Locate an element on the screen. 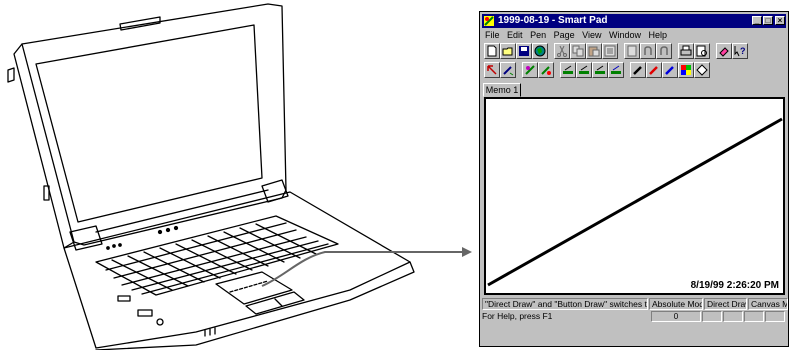  eraser-button is located at coordinates (724, 51).